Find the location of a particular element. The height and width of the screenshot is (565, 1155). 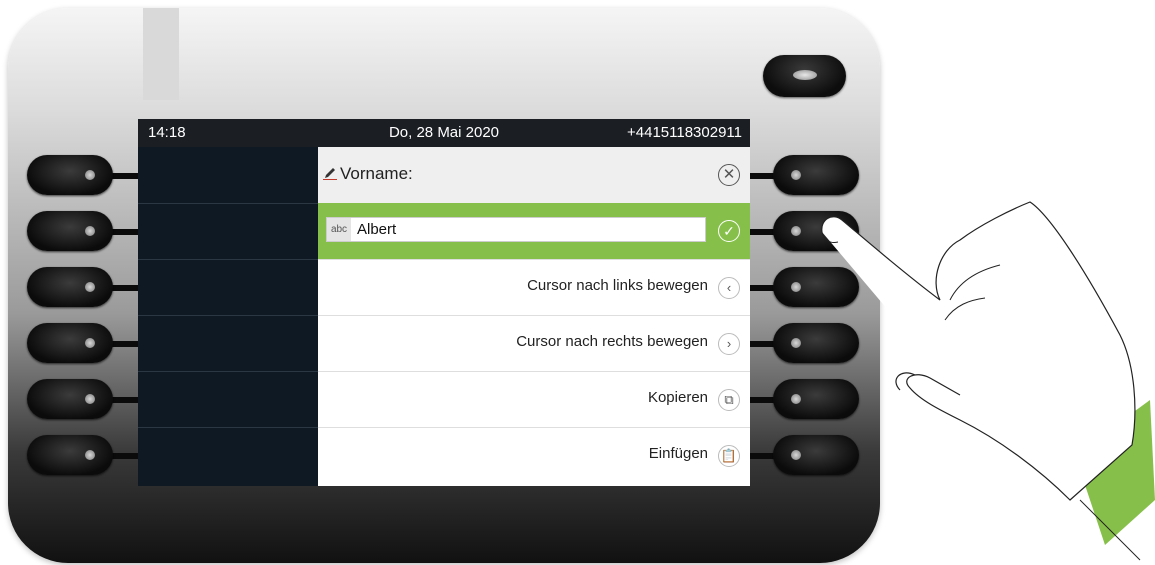

menu-item-copy: Kopieren ⧉ is located at coordinates (534, 399).